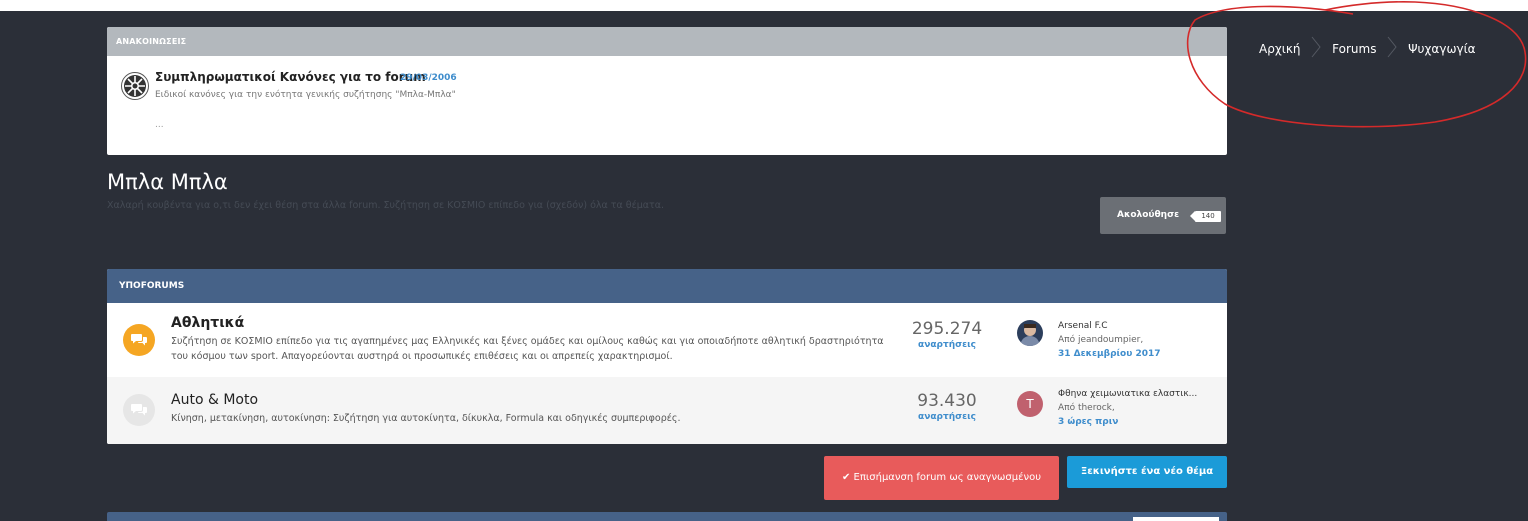 The height and width of the screenshot is (521, 1528). What do you see at coordinates (428, 78) in the screenshot?
I see `announcement-date: 29/03/2006` at bounding box center [428, 78].